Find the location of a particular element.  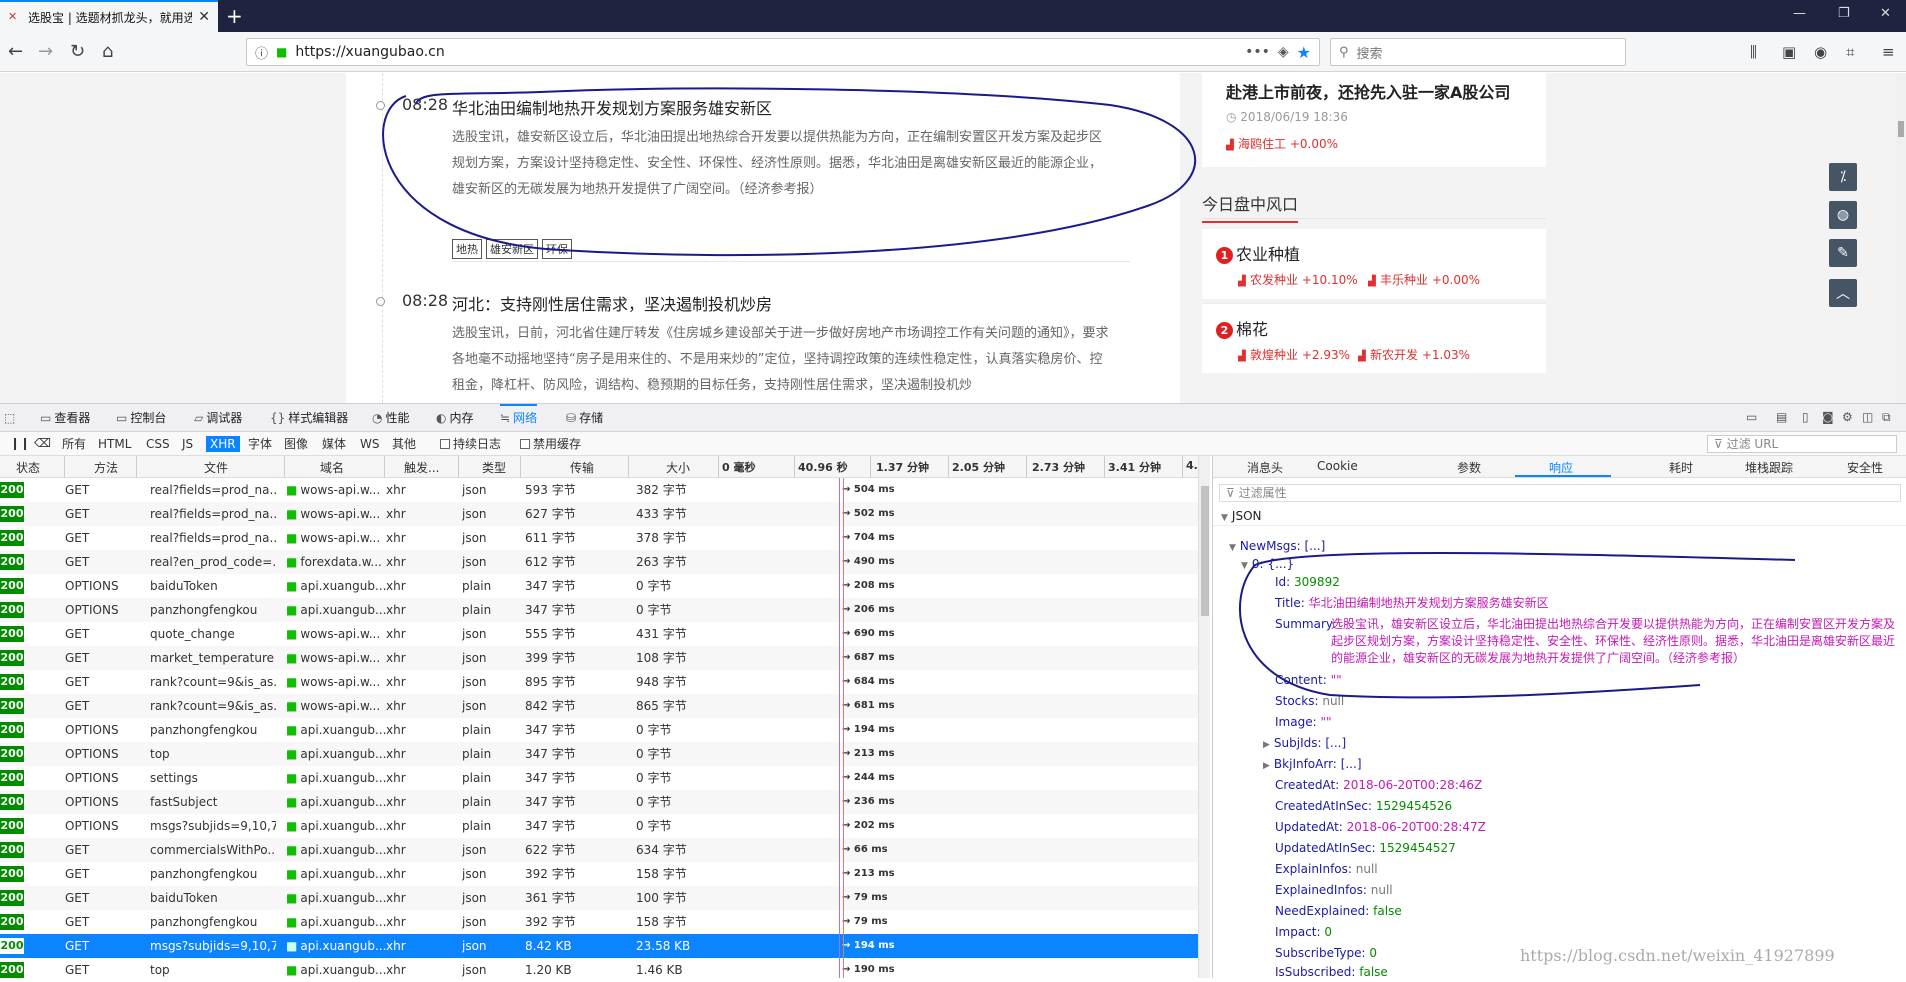

sector-name: 农业种植 is located at coordinates (1268, 254).